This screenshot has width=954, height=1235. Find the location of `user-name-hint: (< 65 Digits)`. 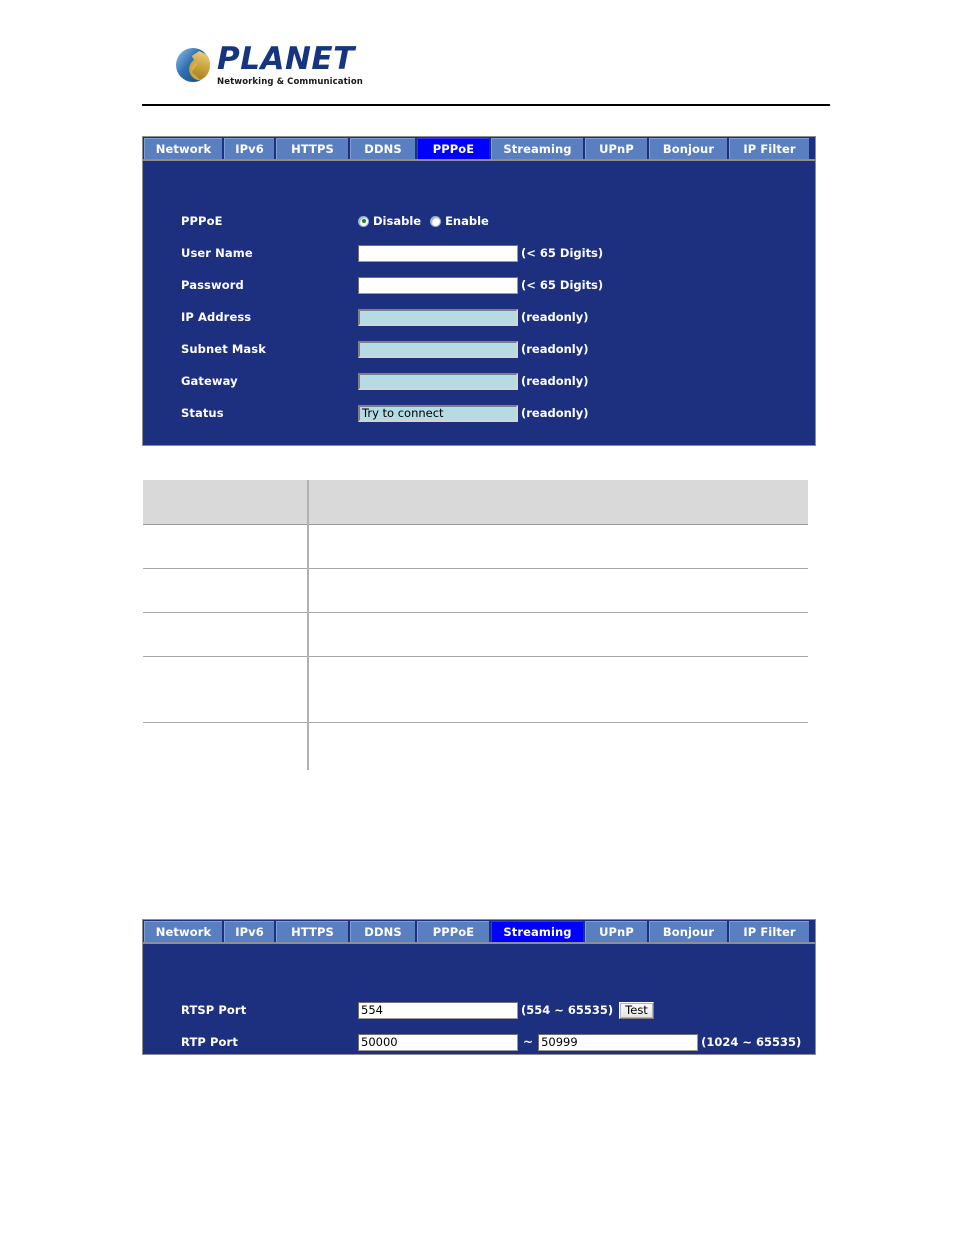

user-name-hint: (< 65 Digits) is located at coordinates (562, 253).